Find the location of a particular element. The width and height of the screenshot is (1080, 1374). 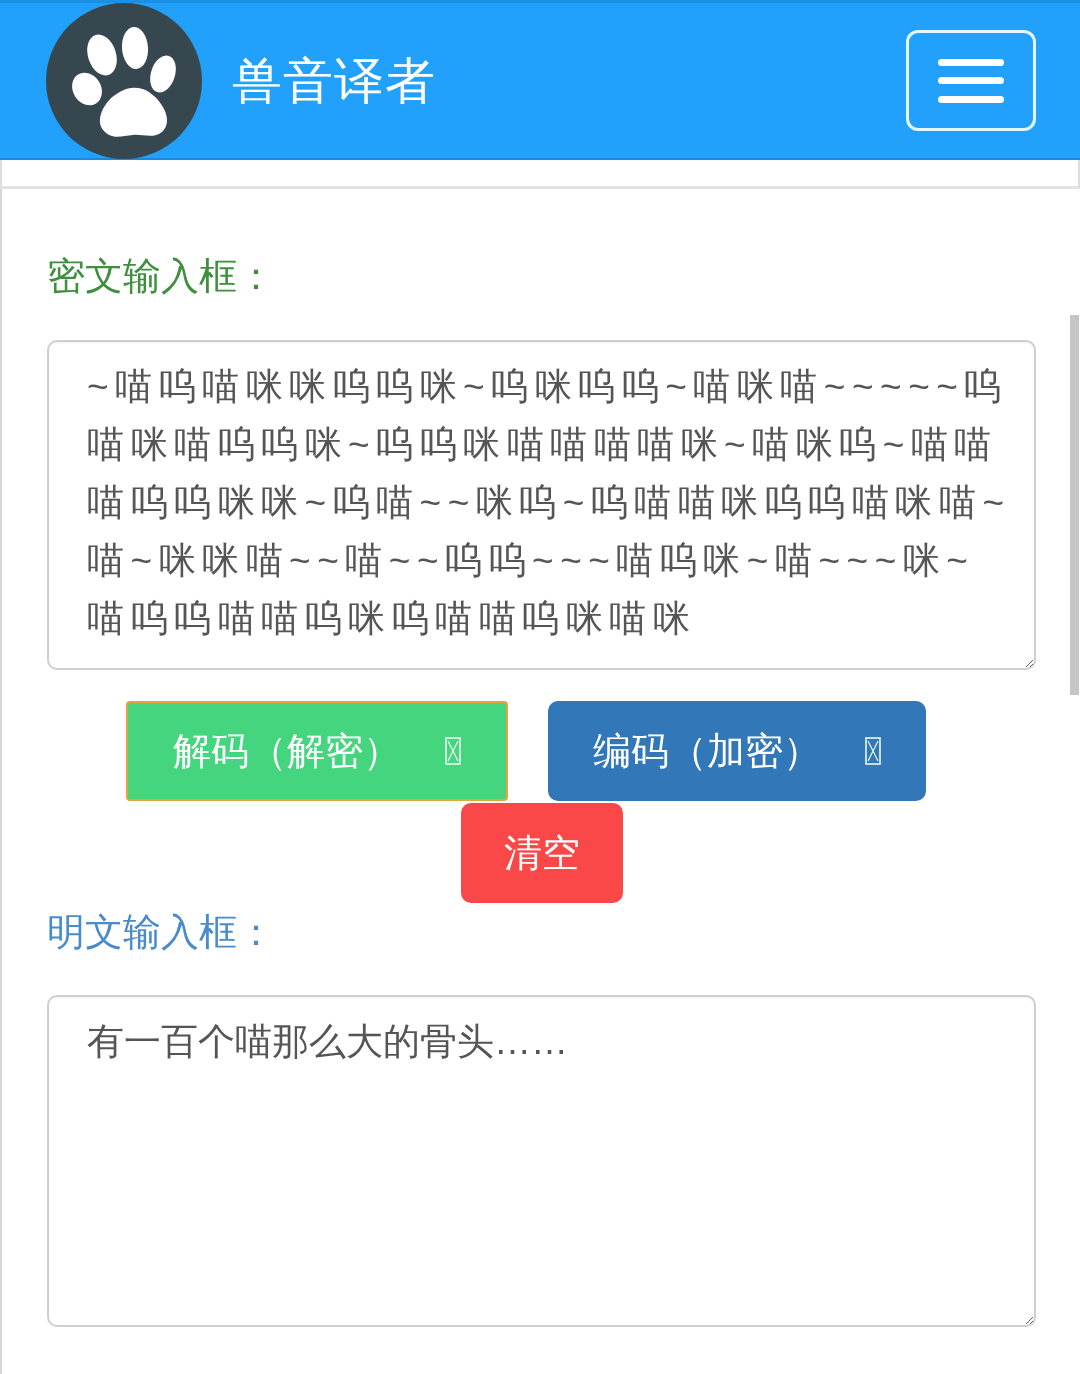

scrollbar is located at coordinates (1074, 505).